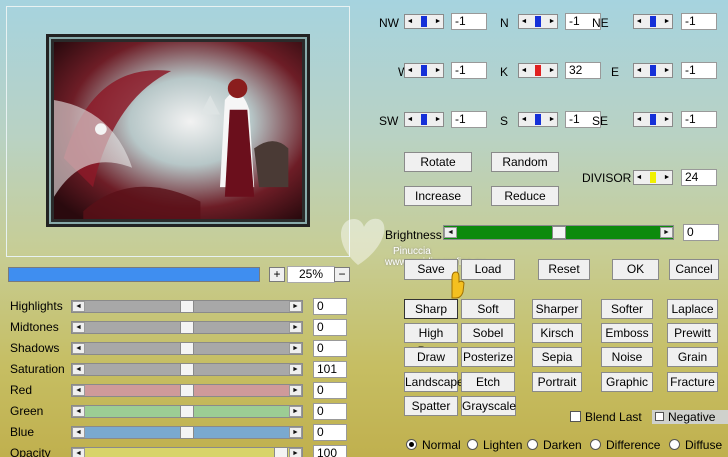  Describe the element at coordinates (627, 309) in the screenshot. I see `preset-softer-button: Softer` at that location.